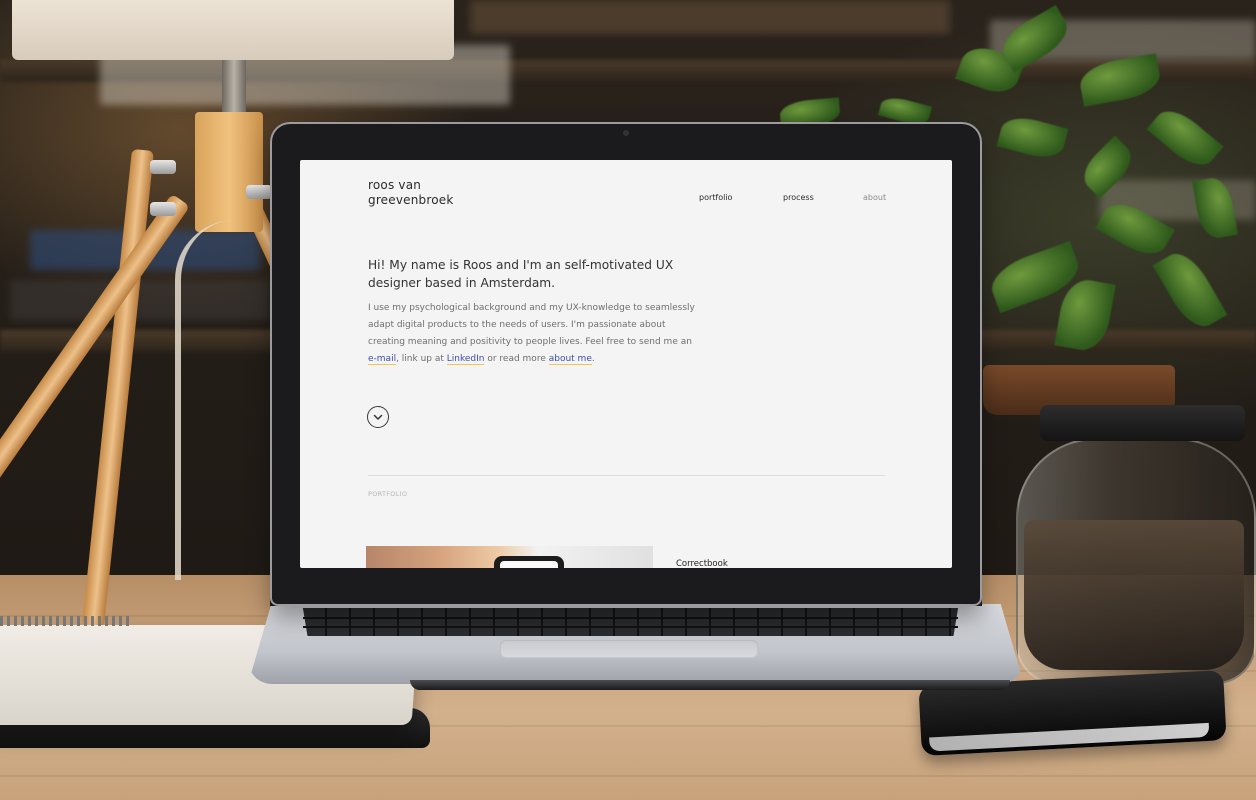  I want to click on laptop-trackpad, so click(629, 649).